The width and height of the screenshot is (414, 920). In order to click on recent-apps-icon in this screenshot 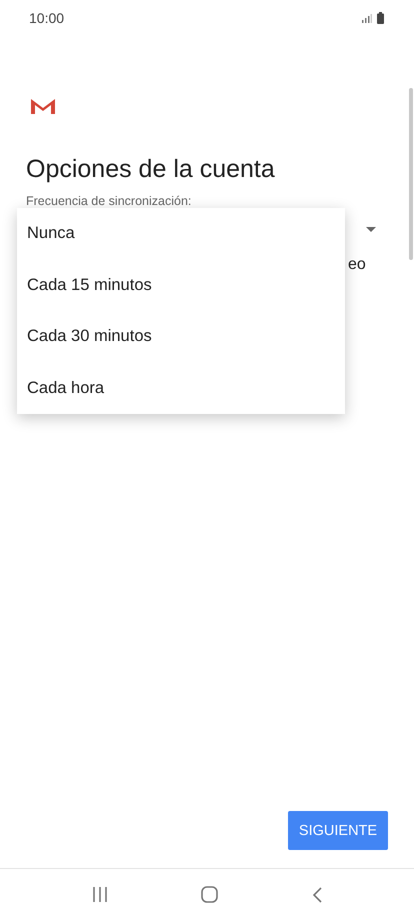, I will do `click(100, 894)`.